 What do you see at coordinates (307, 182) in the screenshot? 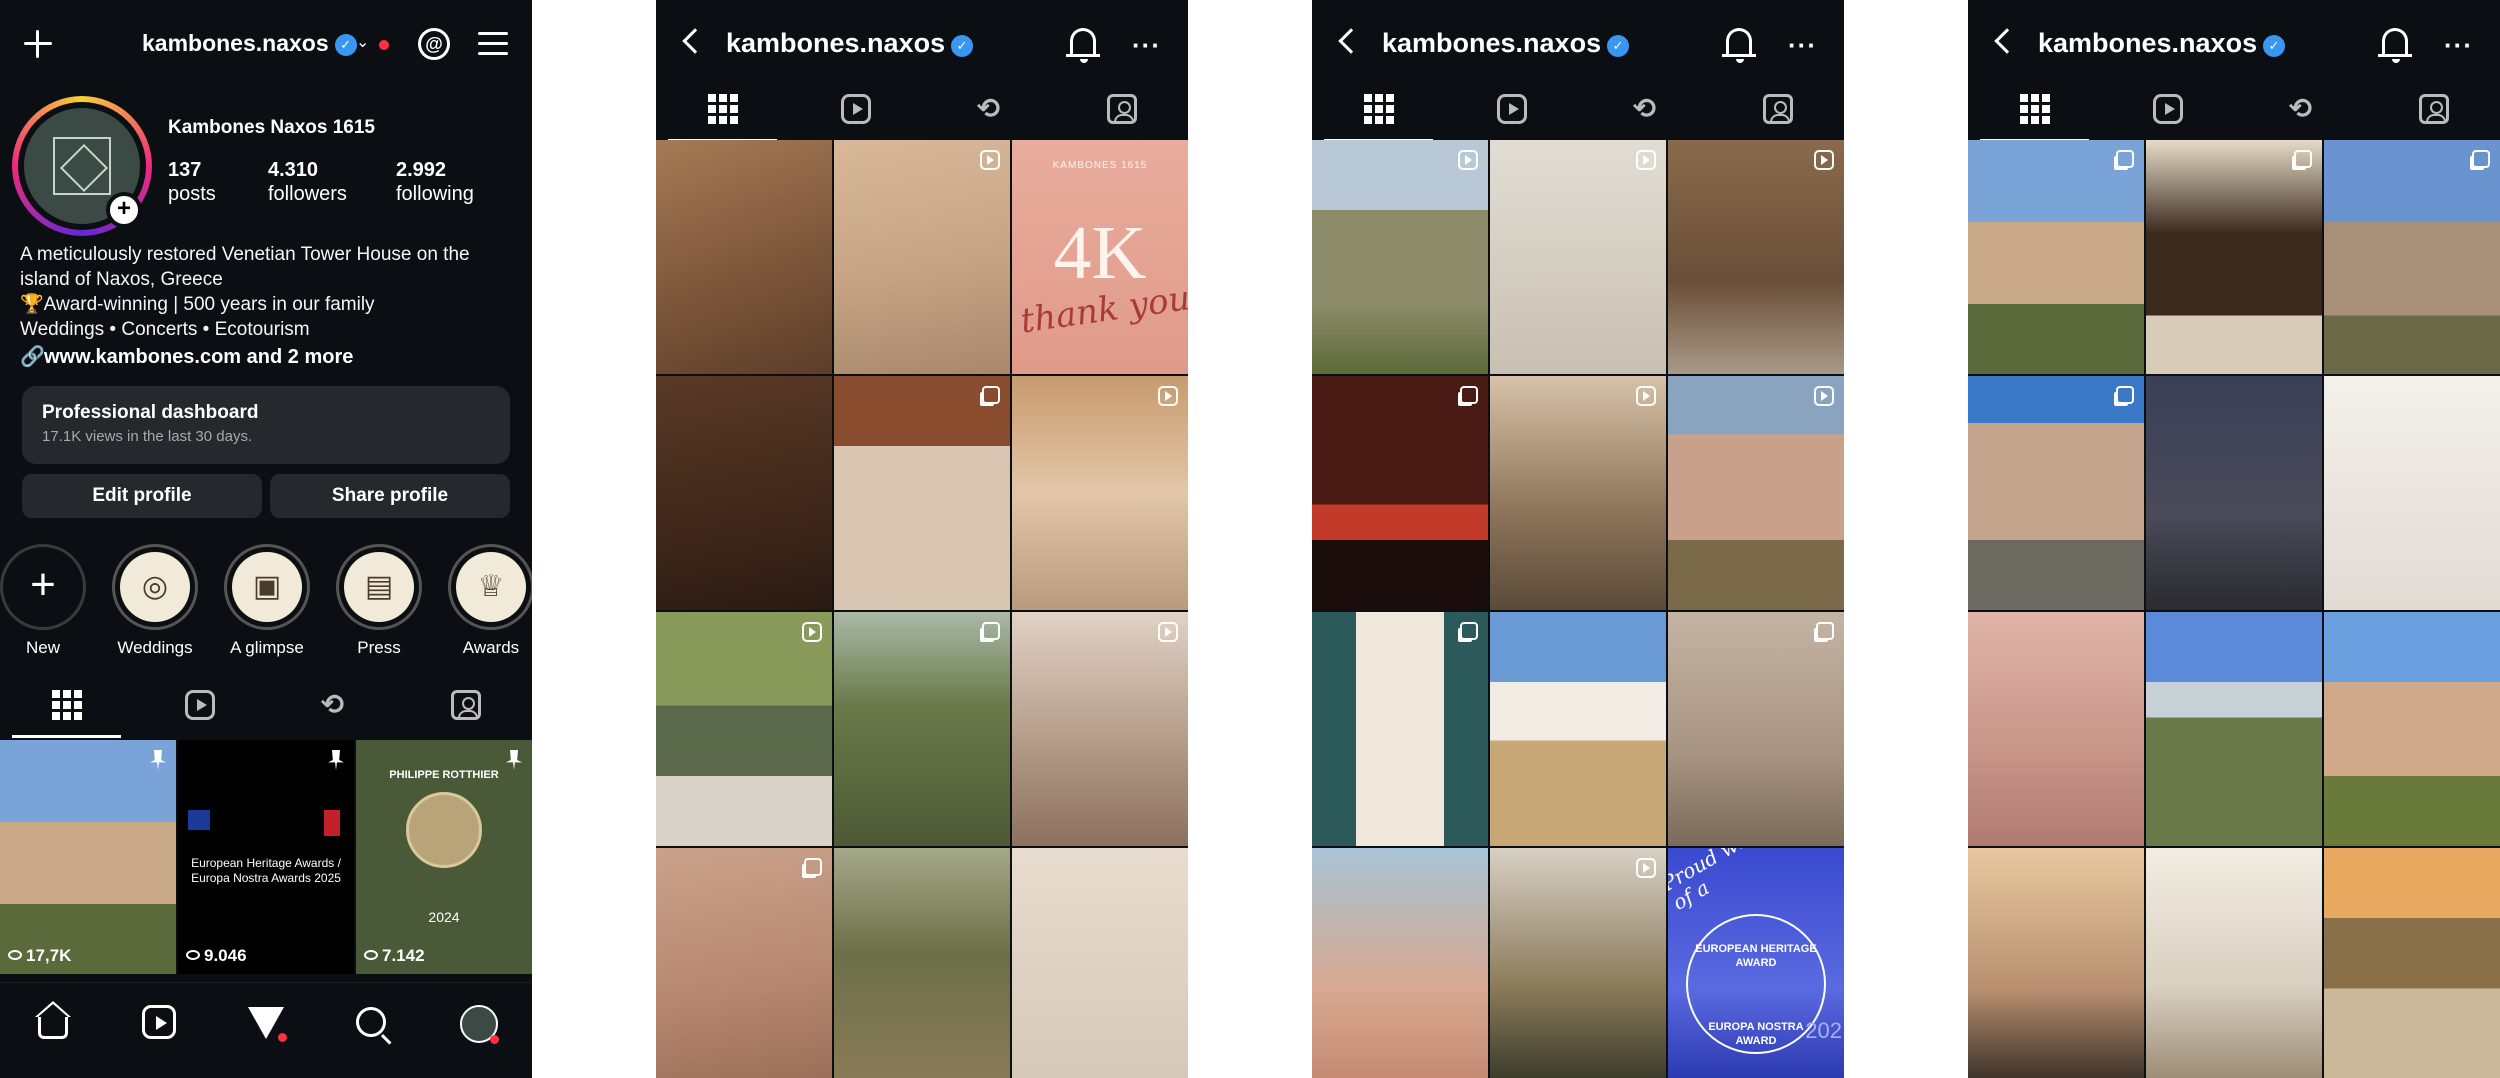
I see `followers-count: 4.310 followers` at bounding box center [307, 182].